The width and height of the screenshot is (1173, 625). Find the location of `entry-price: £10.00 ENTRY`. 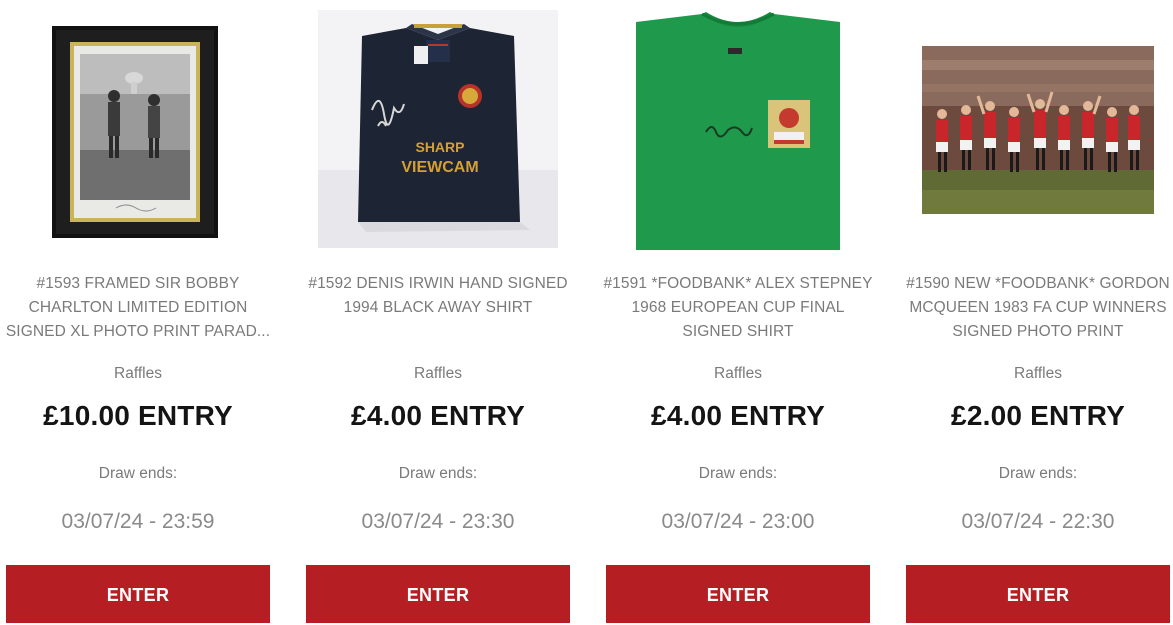

entry-price: £10.00 ENTRY is located at coordinates (138, 415).